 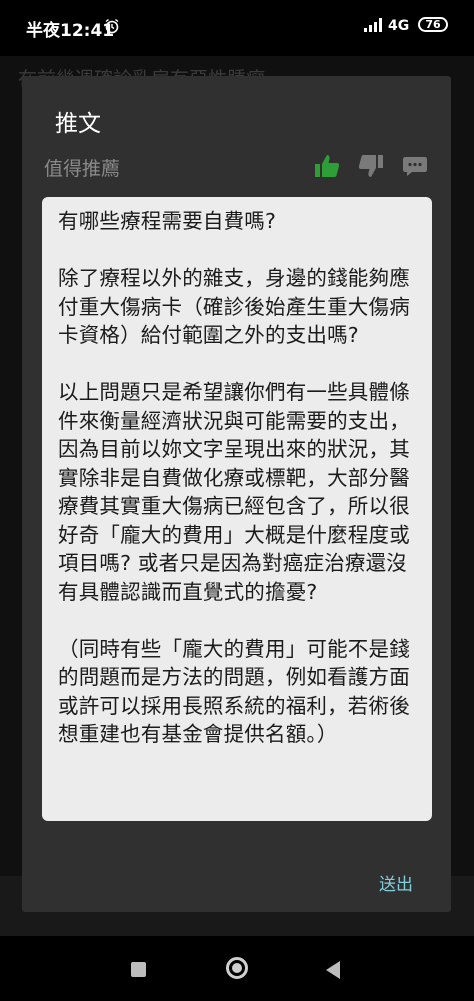 I want to click on dialog-title: 推文, so click(x=78, y=124).